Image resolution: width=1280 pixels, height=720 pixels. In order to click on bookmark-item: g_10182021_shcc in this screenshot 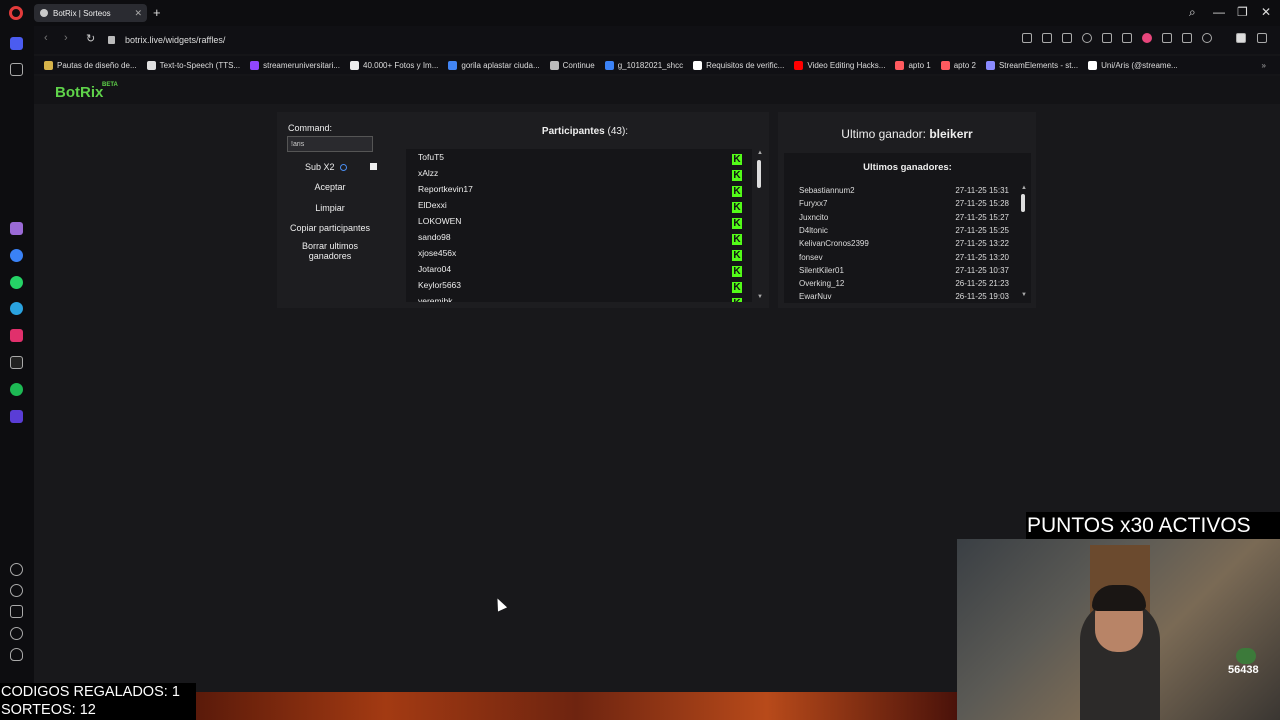, I will do `click(643, 65)`.